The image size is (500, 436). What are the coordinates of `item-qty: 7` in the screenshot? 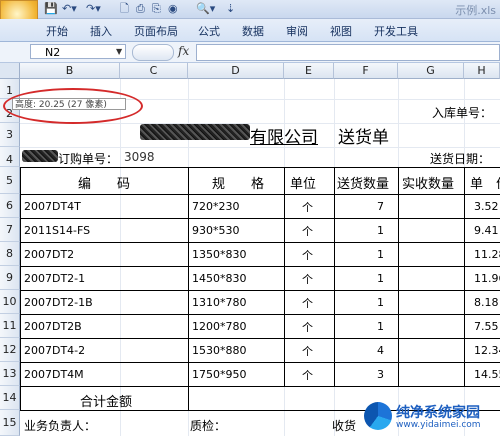 It's located at (380, 206).